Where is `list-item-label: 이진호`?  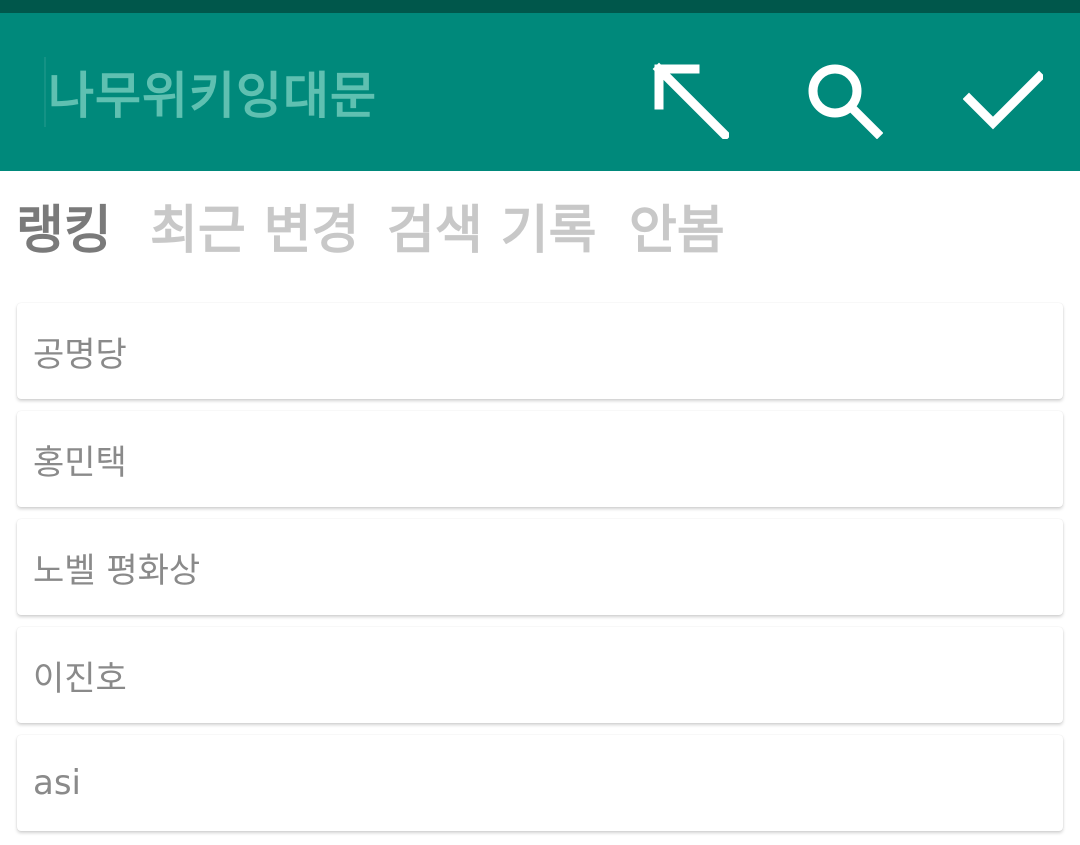 list-item-label: 이진호 is located at coordinates (80, 678).